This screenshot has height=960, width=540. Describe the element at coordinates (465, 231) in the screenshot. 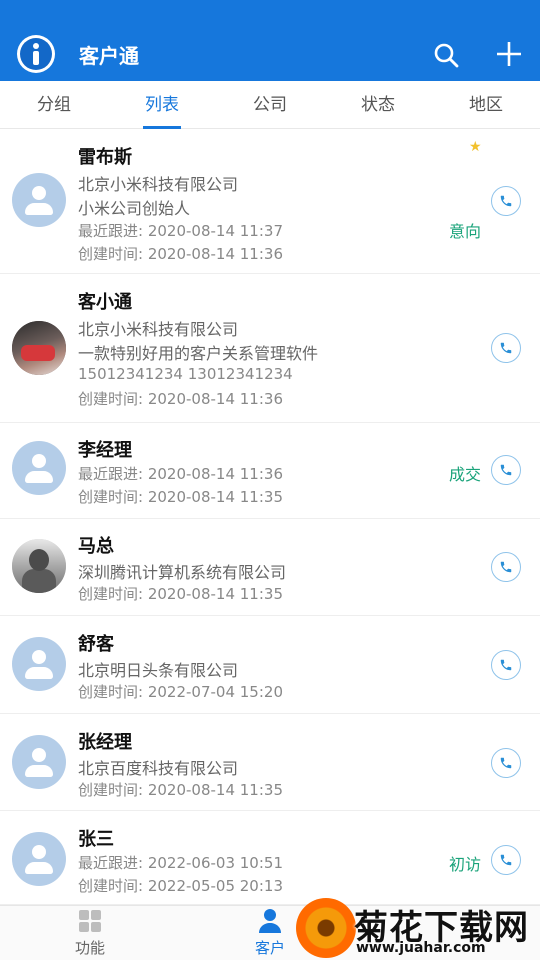

I see `status-badge: 意向` at that location.